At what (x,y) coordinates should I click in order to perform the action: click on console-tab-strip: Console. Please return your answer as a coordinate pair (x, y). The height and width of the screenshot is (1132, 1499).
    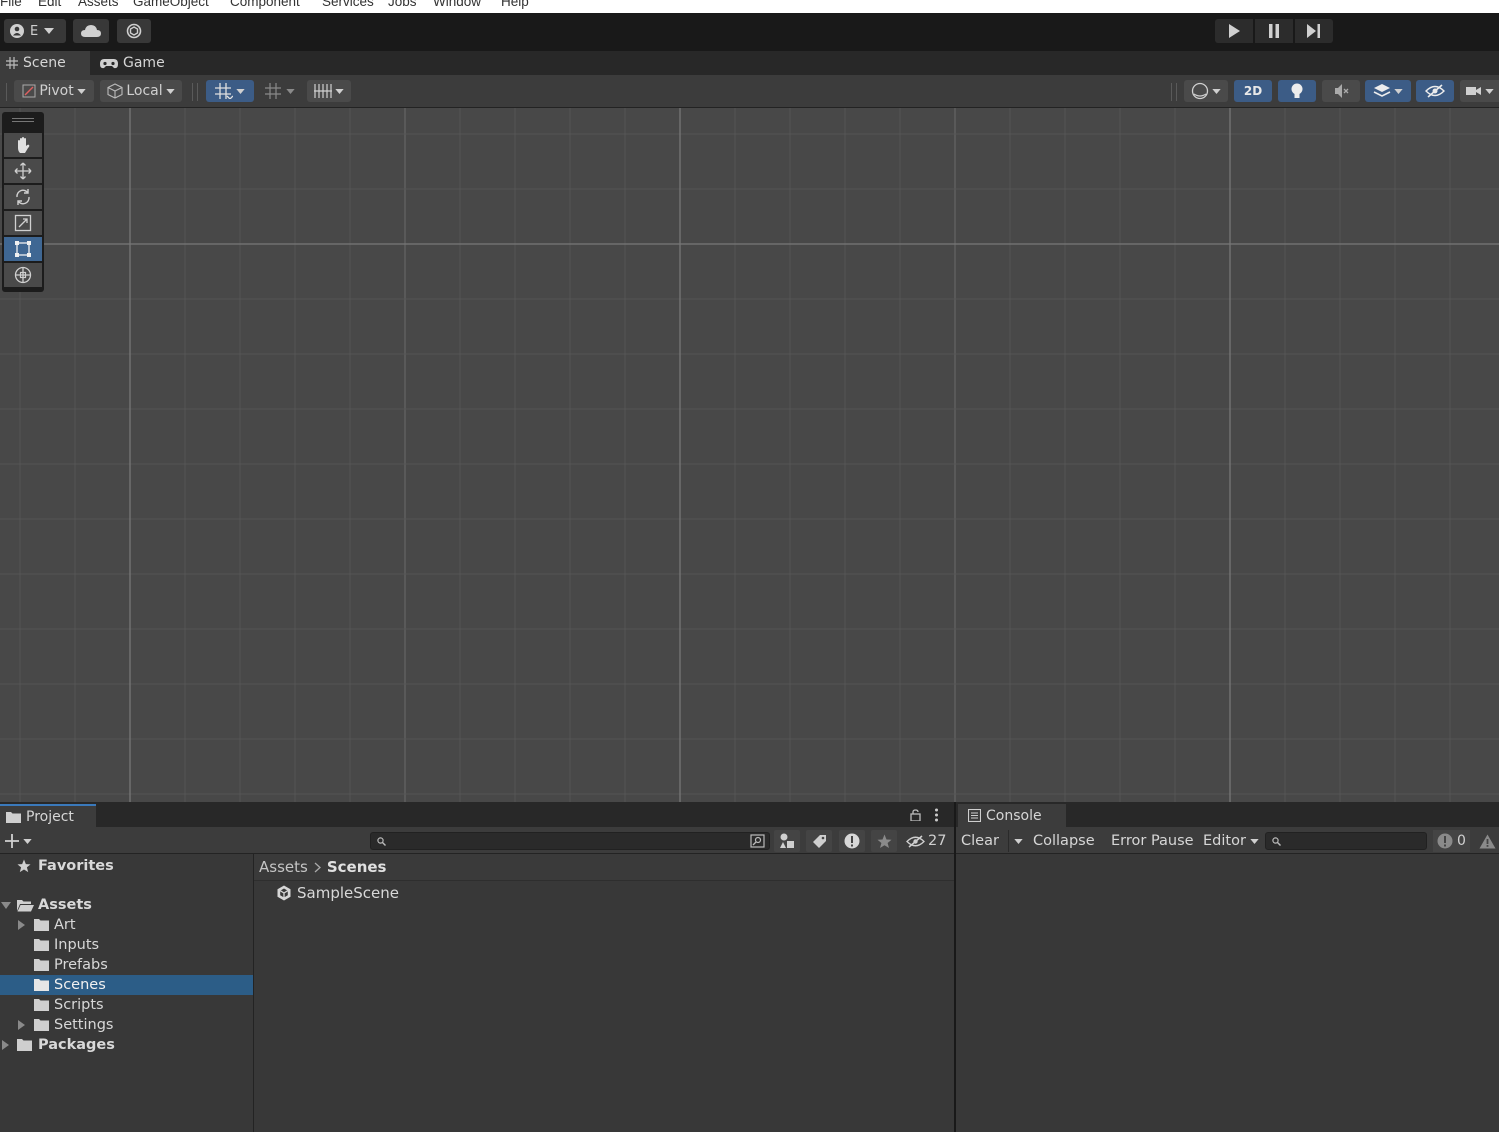
    Looking at the image, I should click on (1227, 814).